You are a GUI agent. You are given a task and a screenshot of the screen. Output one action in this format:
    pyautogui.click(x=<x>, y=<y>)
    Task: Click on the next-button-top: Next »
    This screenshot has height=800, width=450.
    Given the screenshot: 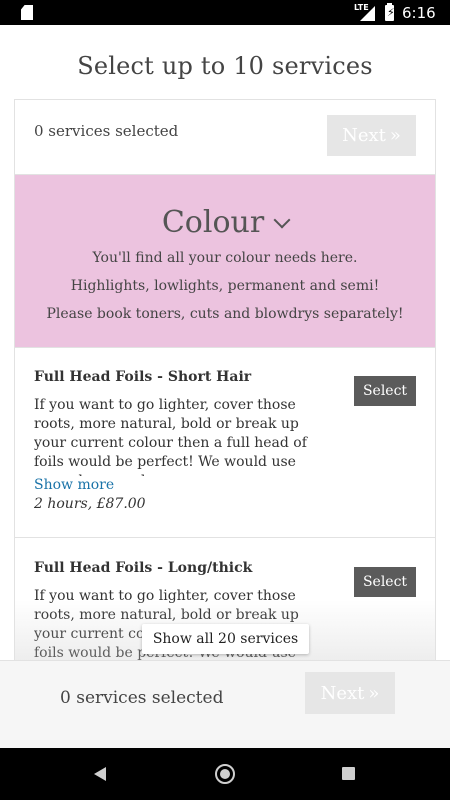 What is the action you would take?
    pyautogui.click(x=371, y=135)
    